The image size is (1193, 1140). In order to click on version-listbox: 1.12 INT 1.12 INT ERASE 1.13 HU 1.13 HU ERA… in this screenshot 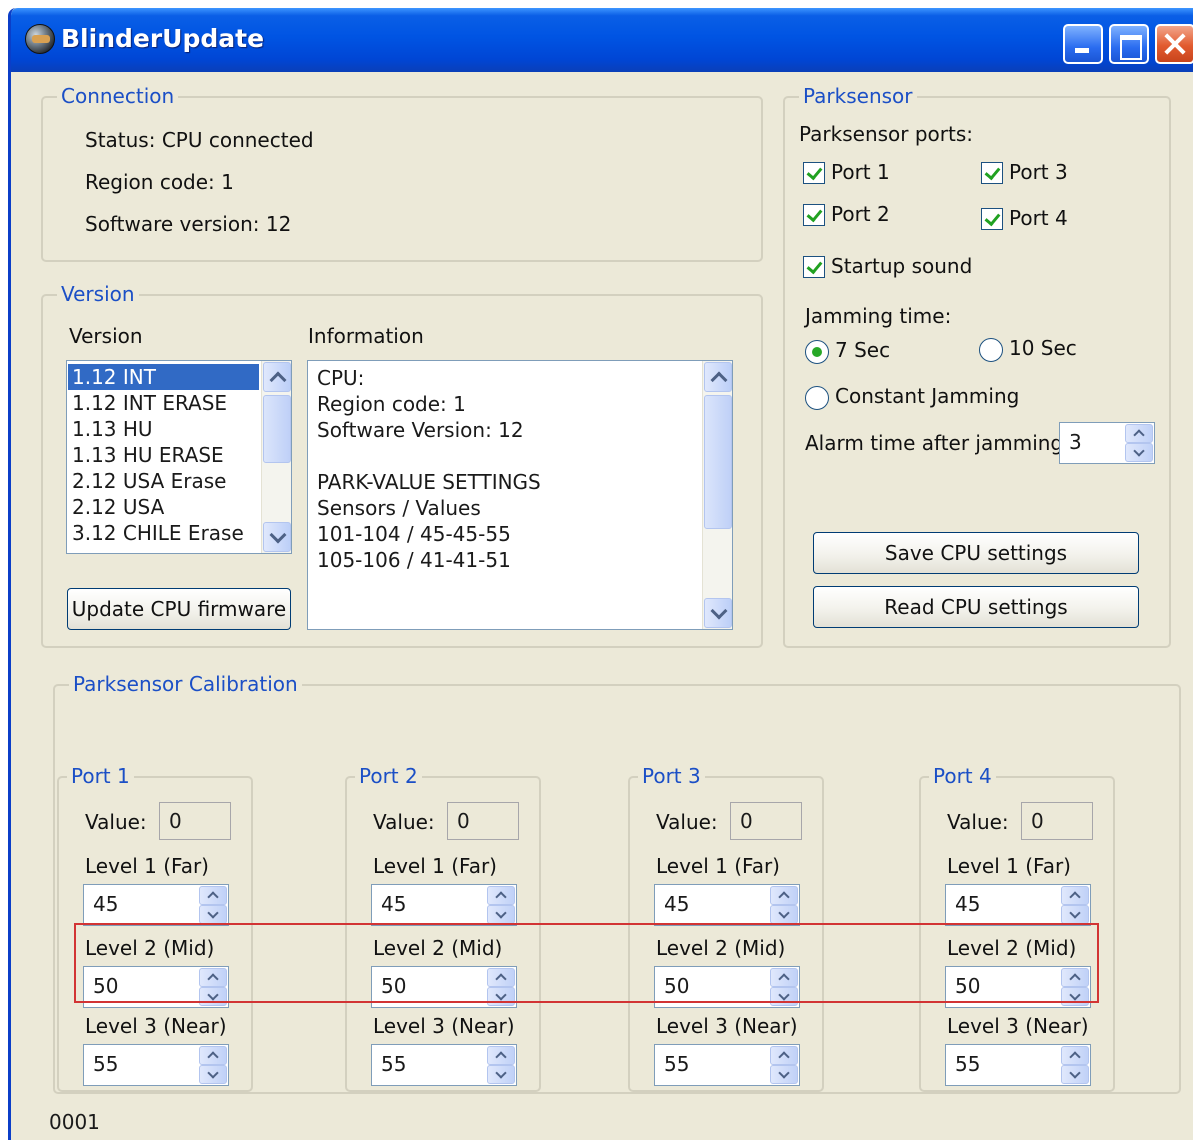, I will do `click(179, 457)`.